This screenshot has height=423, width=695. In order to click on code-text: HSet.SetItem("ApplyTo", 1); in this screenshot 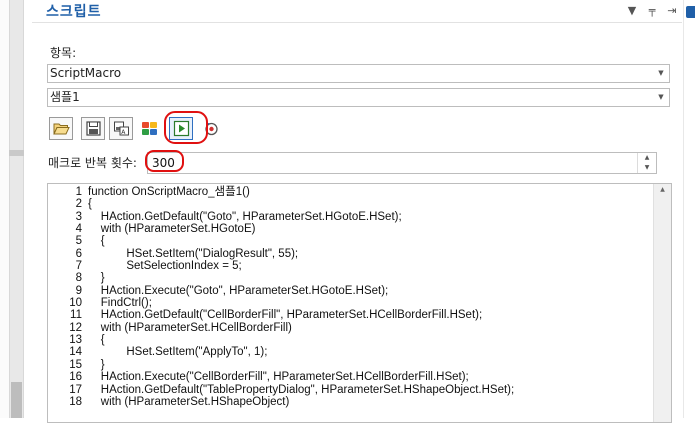, I will do `click(178, 352)`.